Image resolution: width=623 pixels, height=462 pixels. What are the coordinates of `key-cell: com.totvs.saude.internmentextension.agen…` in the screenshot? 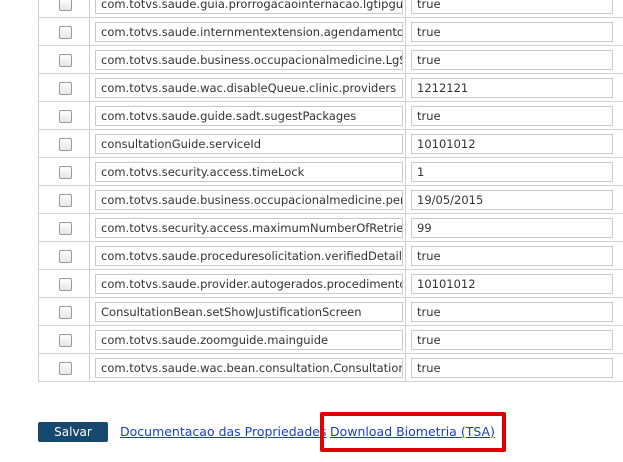 It's located at (247, 31).